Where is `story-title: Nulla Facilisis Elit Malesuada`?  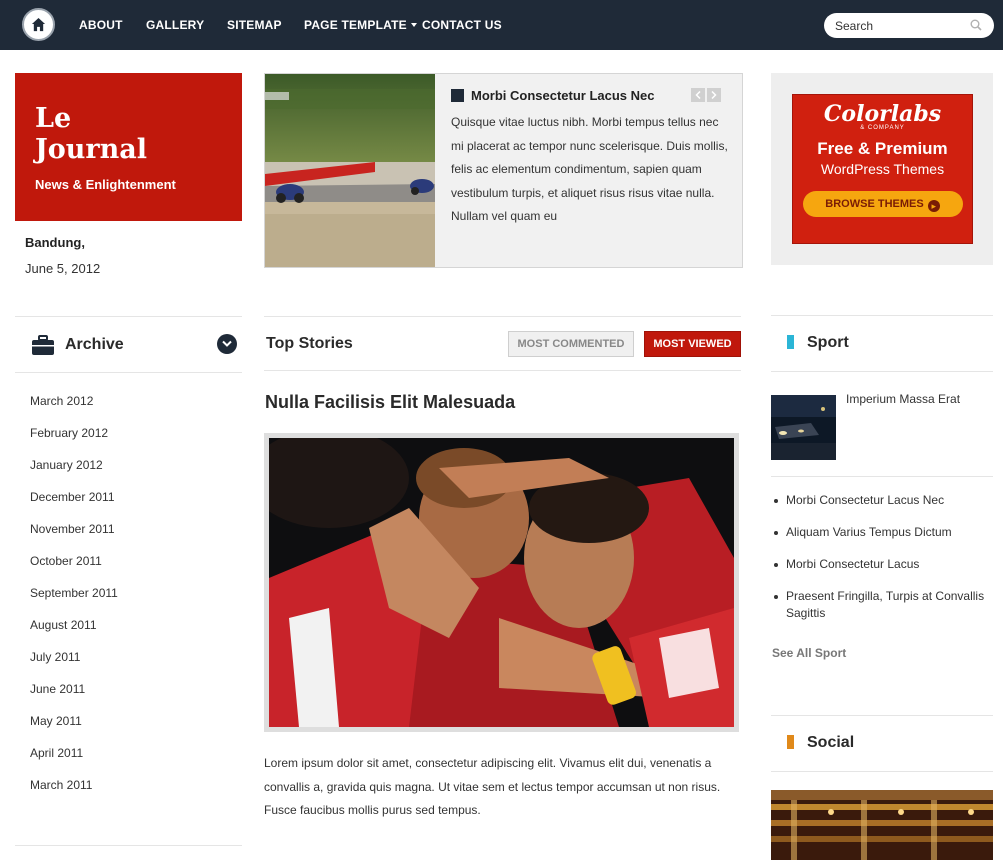 story-title: Nulla Facilisis Elit Malesuada is located at coordinates (390, 402).